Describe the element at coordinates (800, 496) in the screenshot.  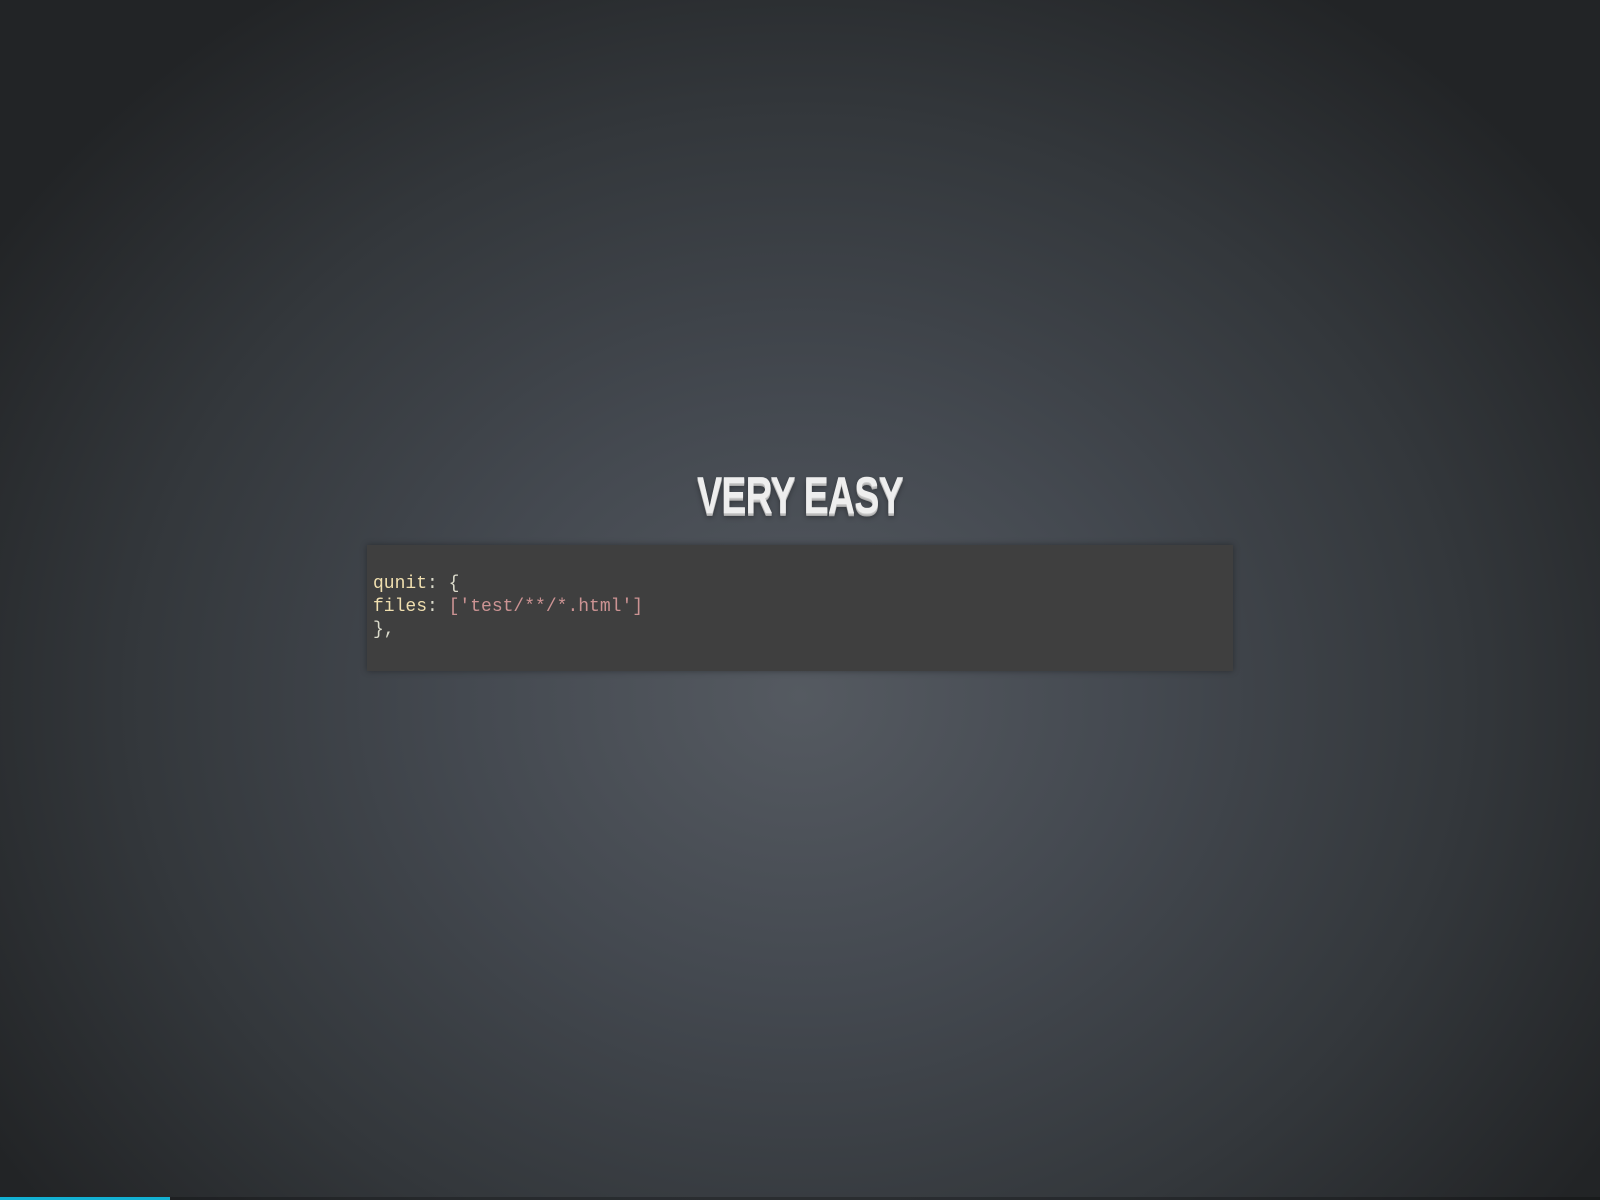
I see `slide-title: VERY EASY` at that location.